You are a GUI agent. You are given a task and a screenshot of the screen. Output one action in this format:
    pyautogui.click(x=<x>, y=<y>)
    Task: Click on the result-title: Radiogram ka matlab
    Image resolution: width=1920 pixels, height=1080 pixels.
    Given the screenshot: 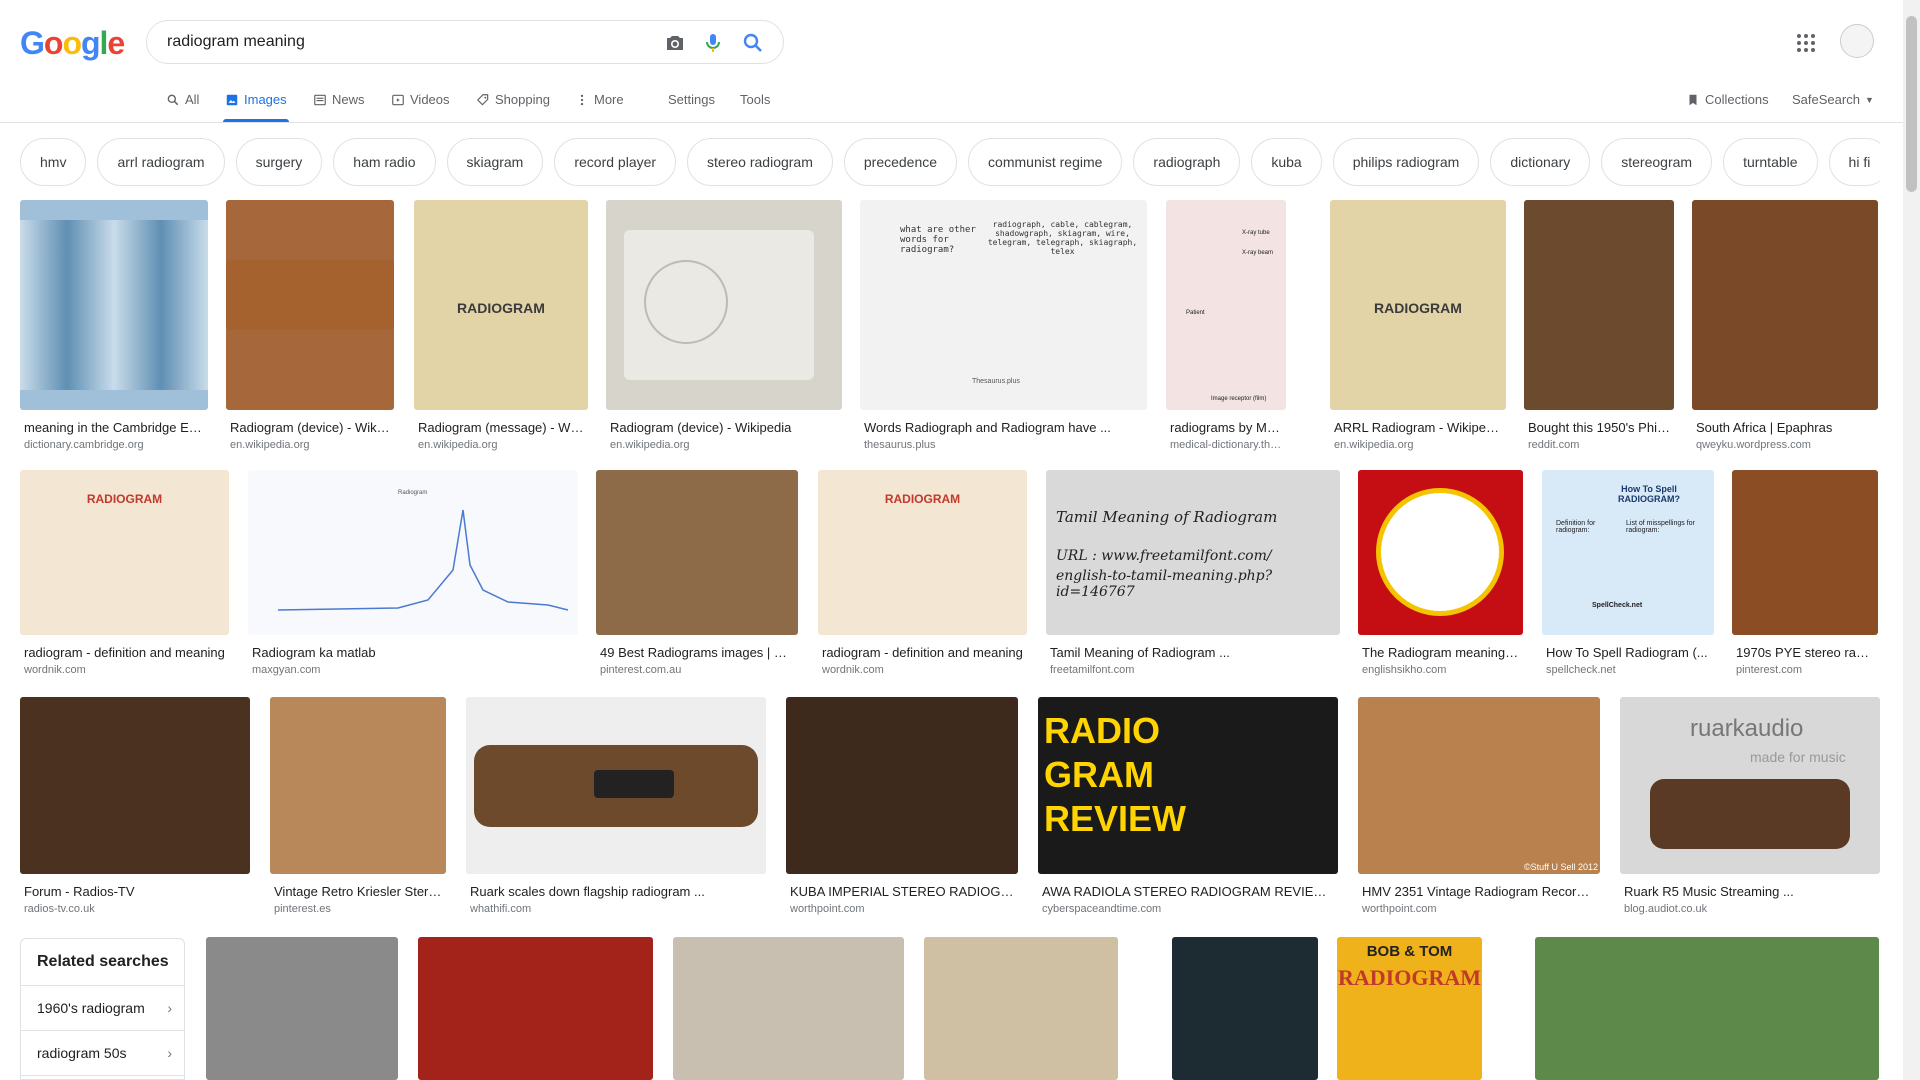 What is the action you would take?
    pyautogui.click(x=413, y=652)
    